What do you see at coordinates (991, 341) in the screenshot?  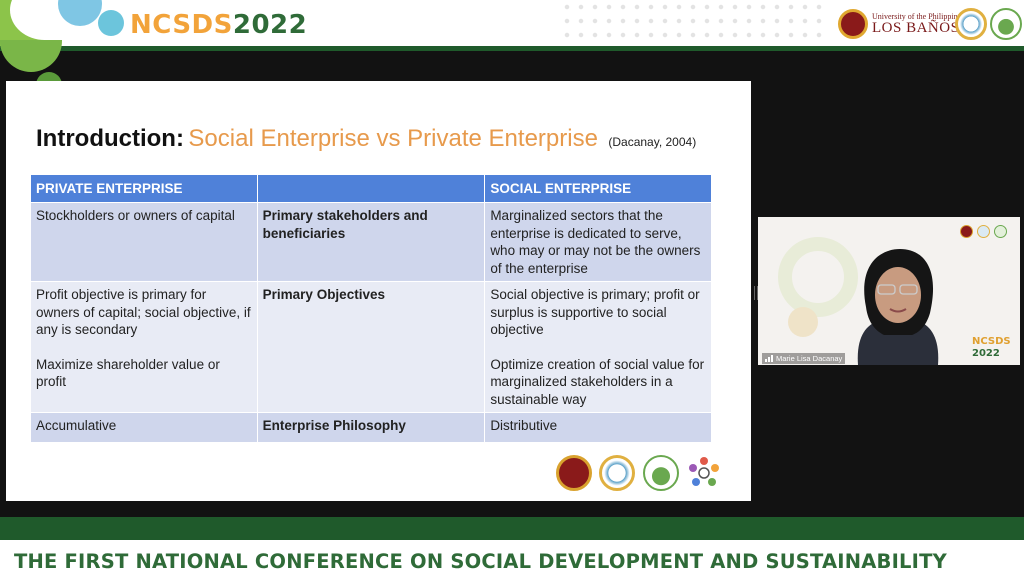 I see `tile-brand: NCSDS` at bounding box center [991, 341].